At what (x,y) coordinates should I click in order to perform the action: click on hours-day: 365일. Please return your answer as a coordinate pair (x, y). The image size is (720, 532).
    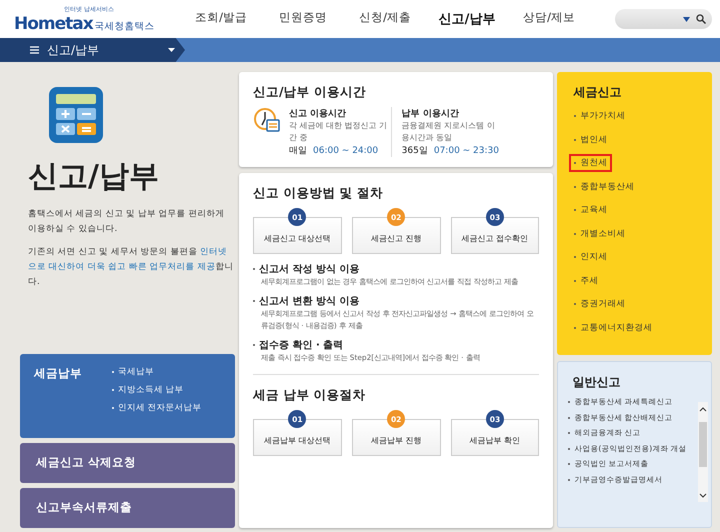
    Looking at the image, I should click on (415, 151).